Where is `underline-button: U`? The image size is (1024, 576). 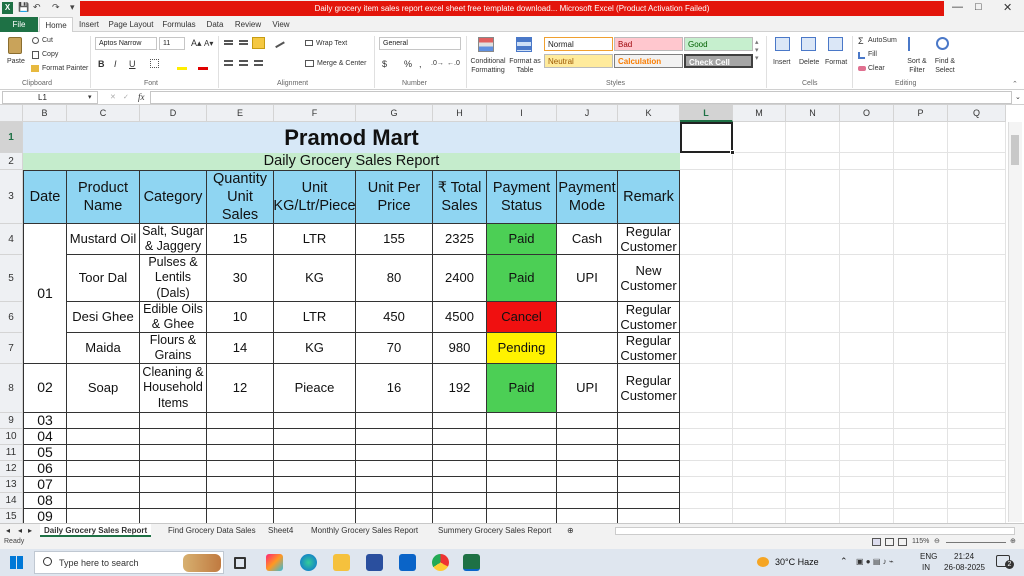 underline-button: U is located at coordinates (132, 64).